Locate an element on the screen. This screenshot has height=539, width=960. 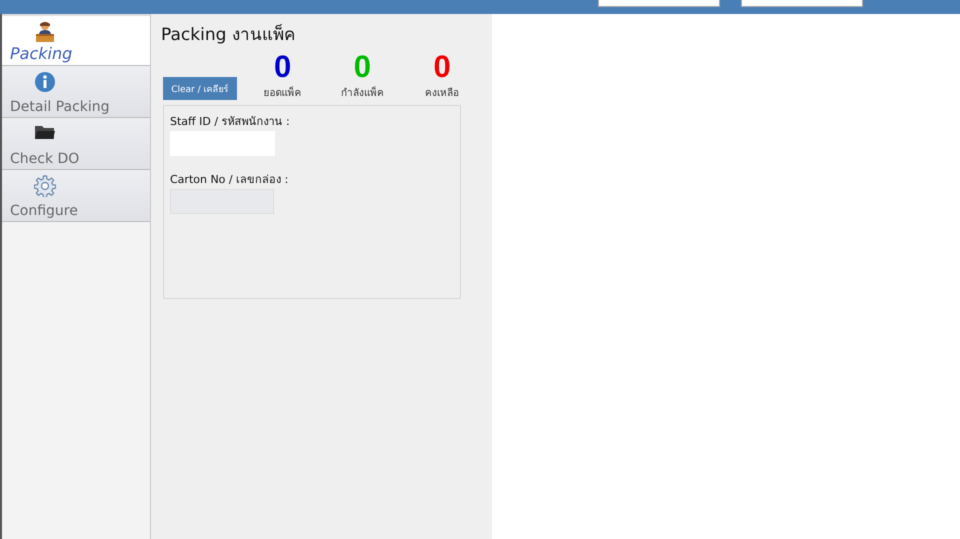
page-title: Packing งานแพ็ค is located at coordinates (228, 35).